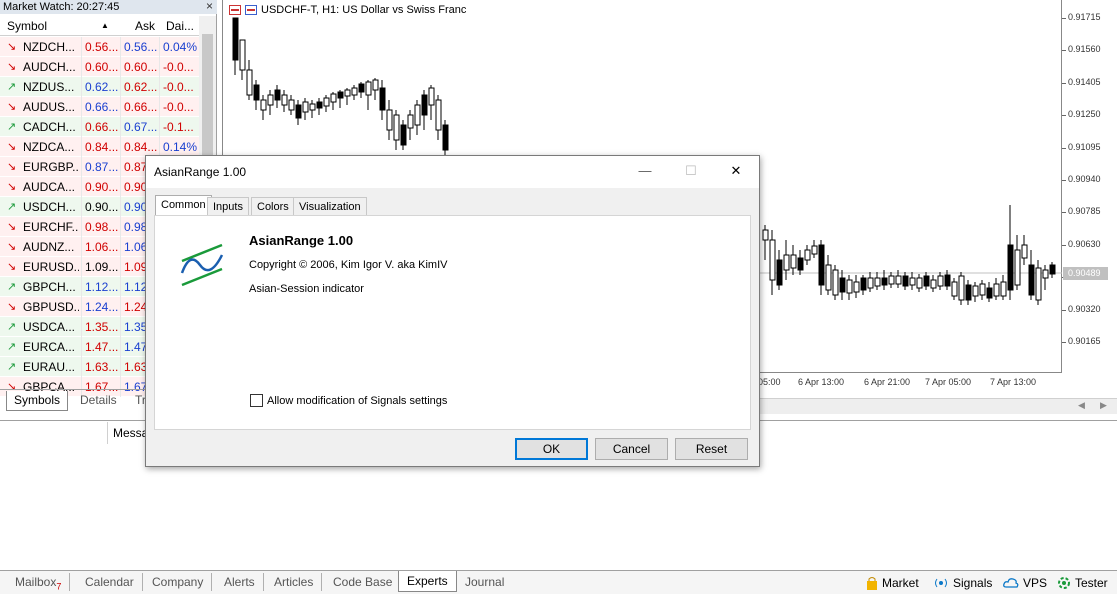  I want to click on cancel-button: Cancel, so click(631, 449).